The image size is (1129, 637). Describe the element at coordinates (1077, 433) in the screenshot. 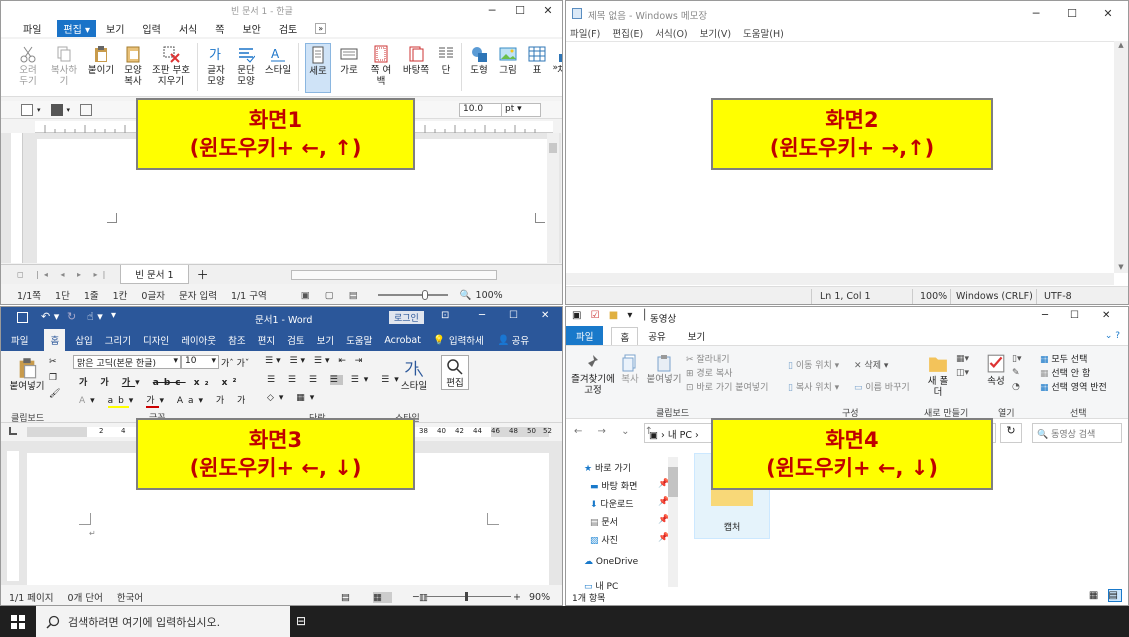

I see `search-field: 🔍 동영상 검색` at that location.